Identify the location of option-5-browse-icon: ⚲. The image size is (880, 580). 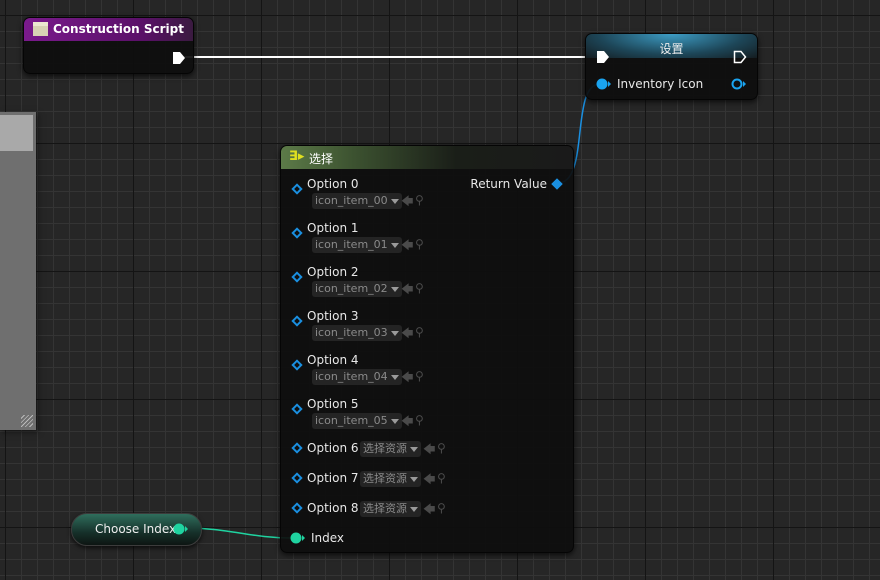
(419, 420).